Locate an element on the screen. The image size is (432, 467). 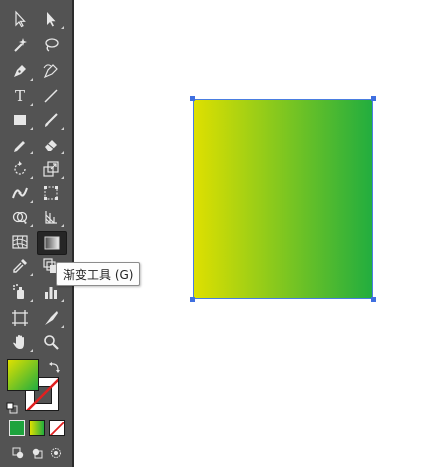
arrow-outline-icon is located at coordinates (20, 19).